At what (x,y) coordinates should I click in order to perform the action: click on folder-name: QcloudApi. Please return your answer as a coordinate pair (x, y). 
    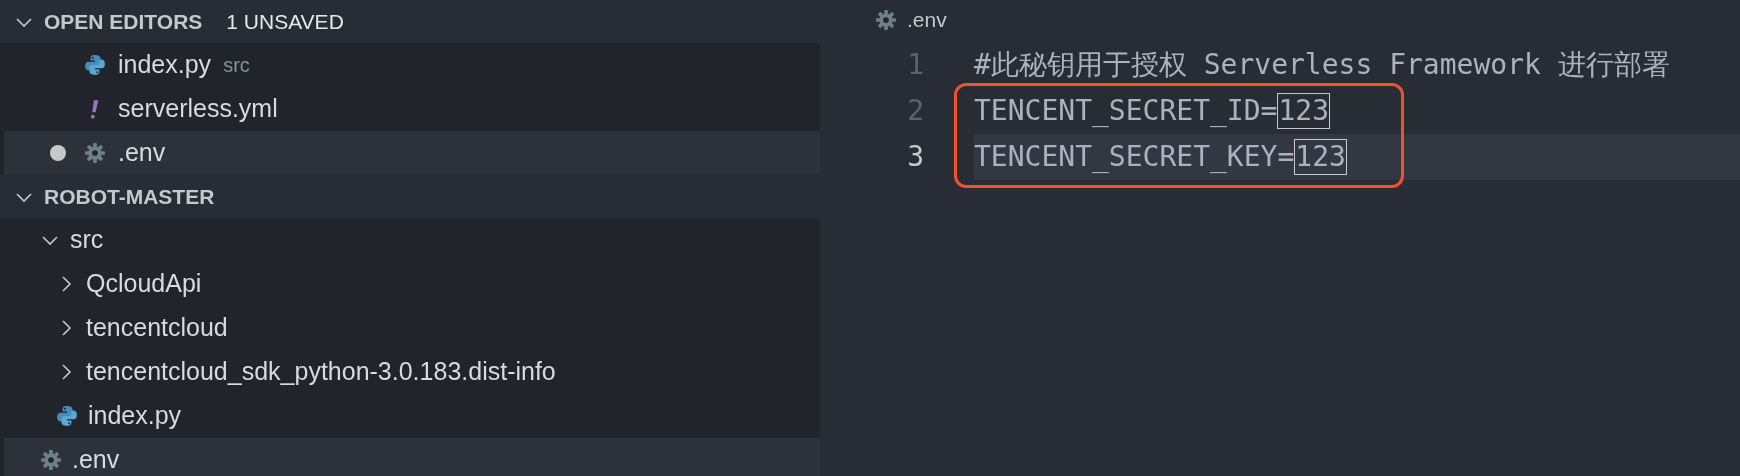
    Looking at the image, I should click on (144, 284).